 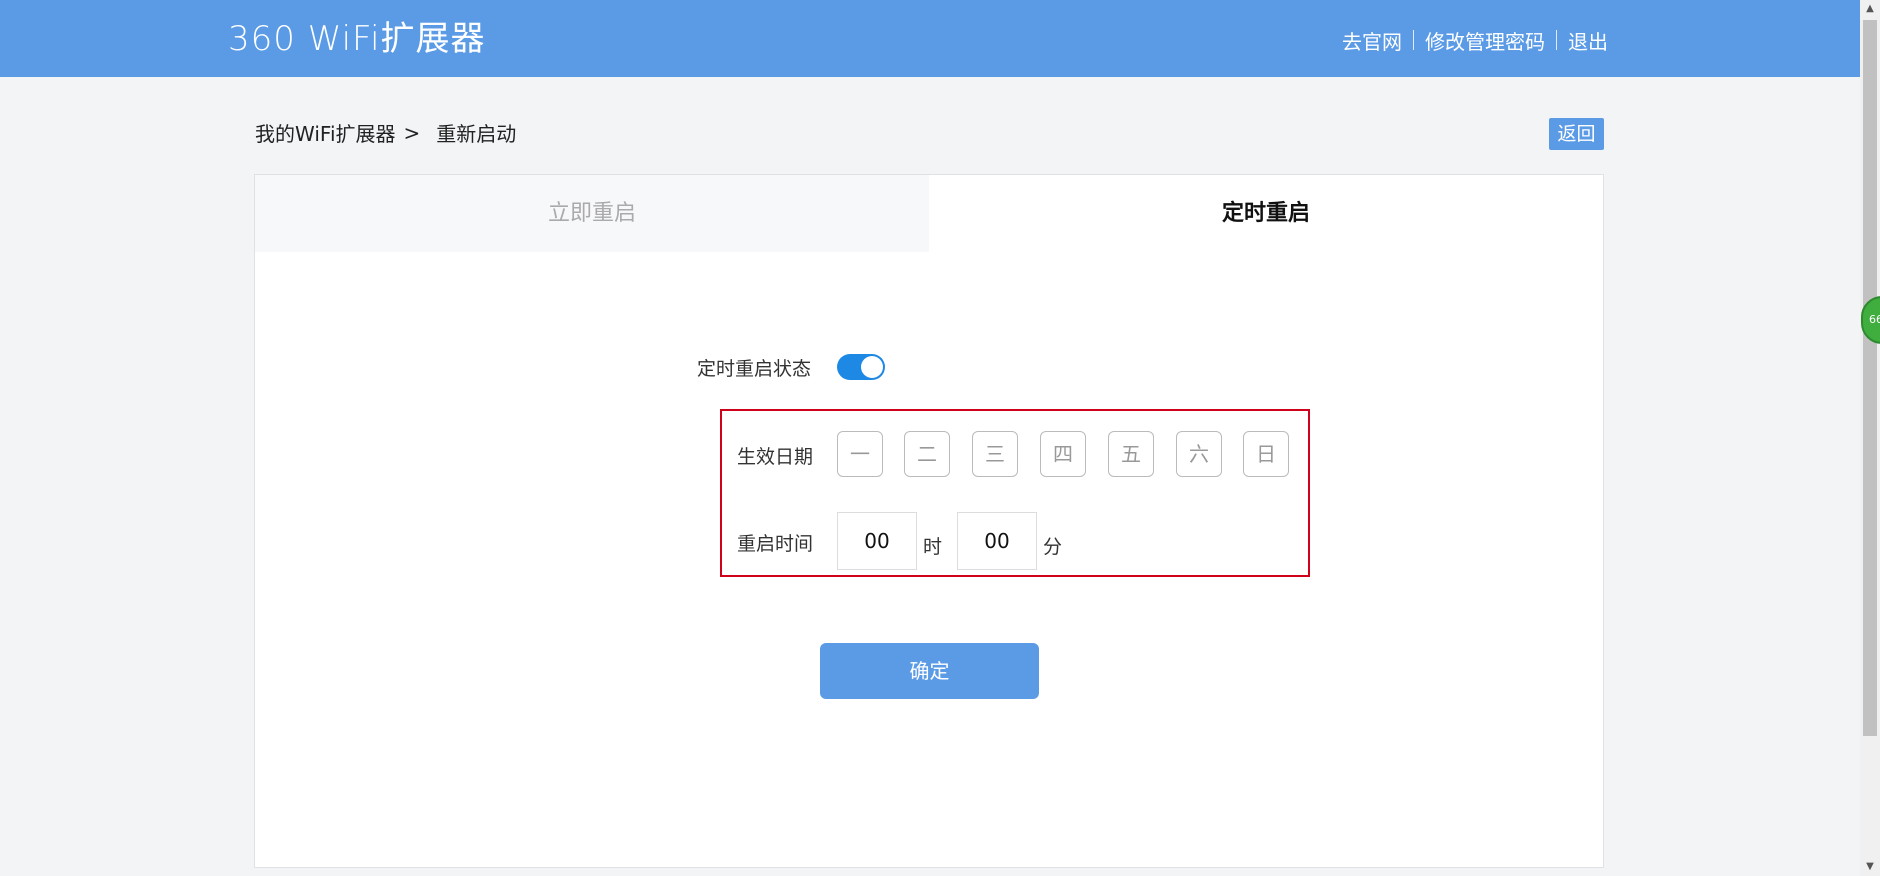 I want to click on day-friday-button: 五, so click(x=1131, y=454).